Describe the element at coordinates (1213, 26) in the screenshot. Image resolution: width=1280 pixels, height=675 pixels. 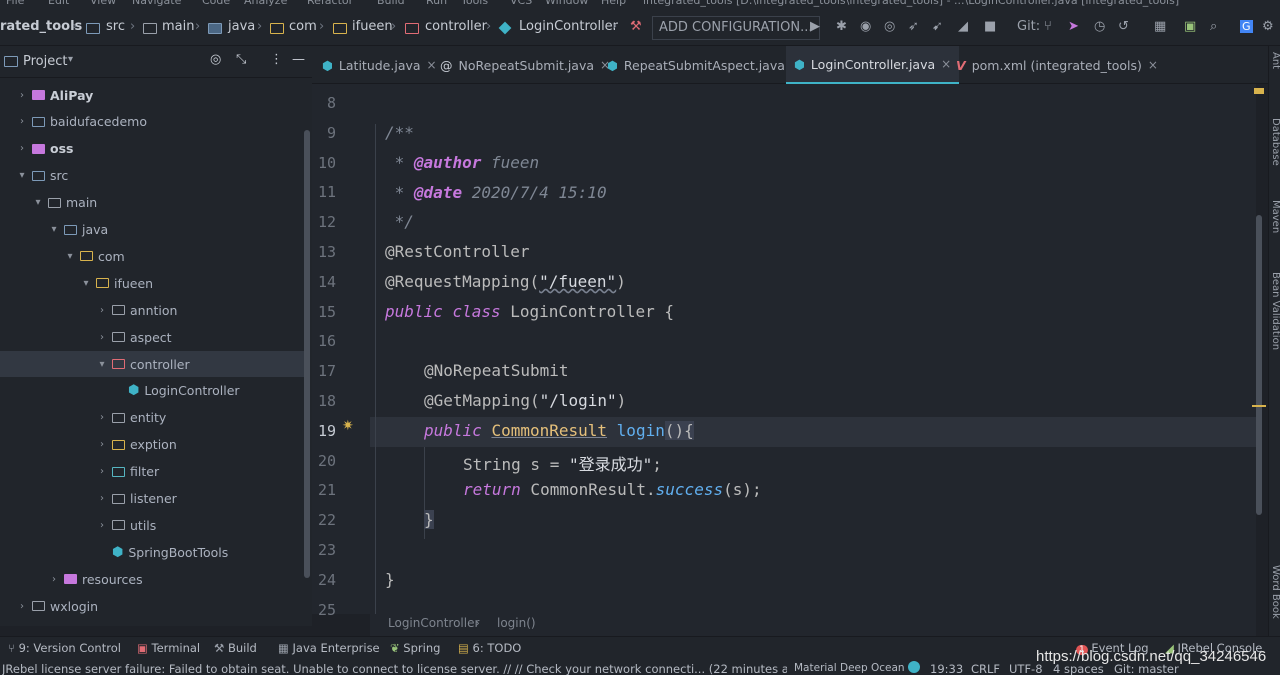
I see `search-icon: ⌕` at that location.